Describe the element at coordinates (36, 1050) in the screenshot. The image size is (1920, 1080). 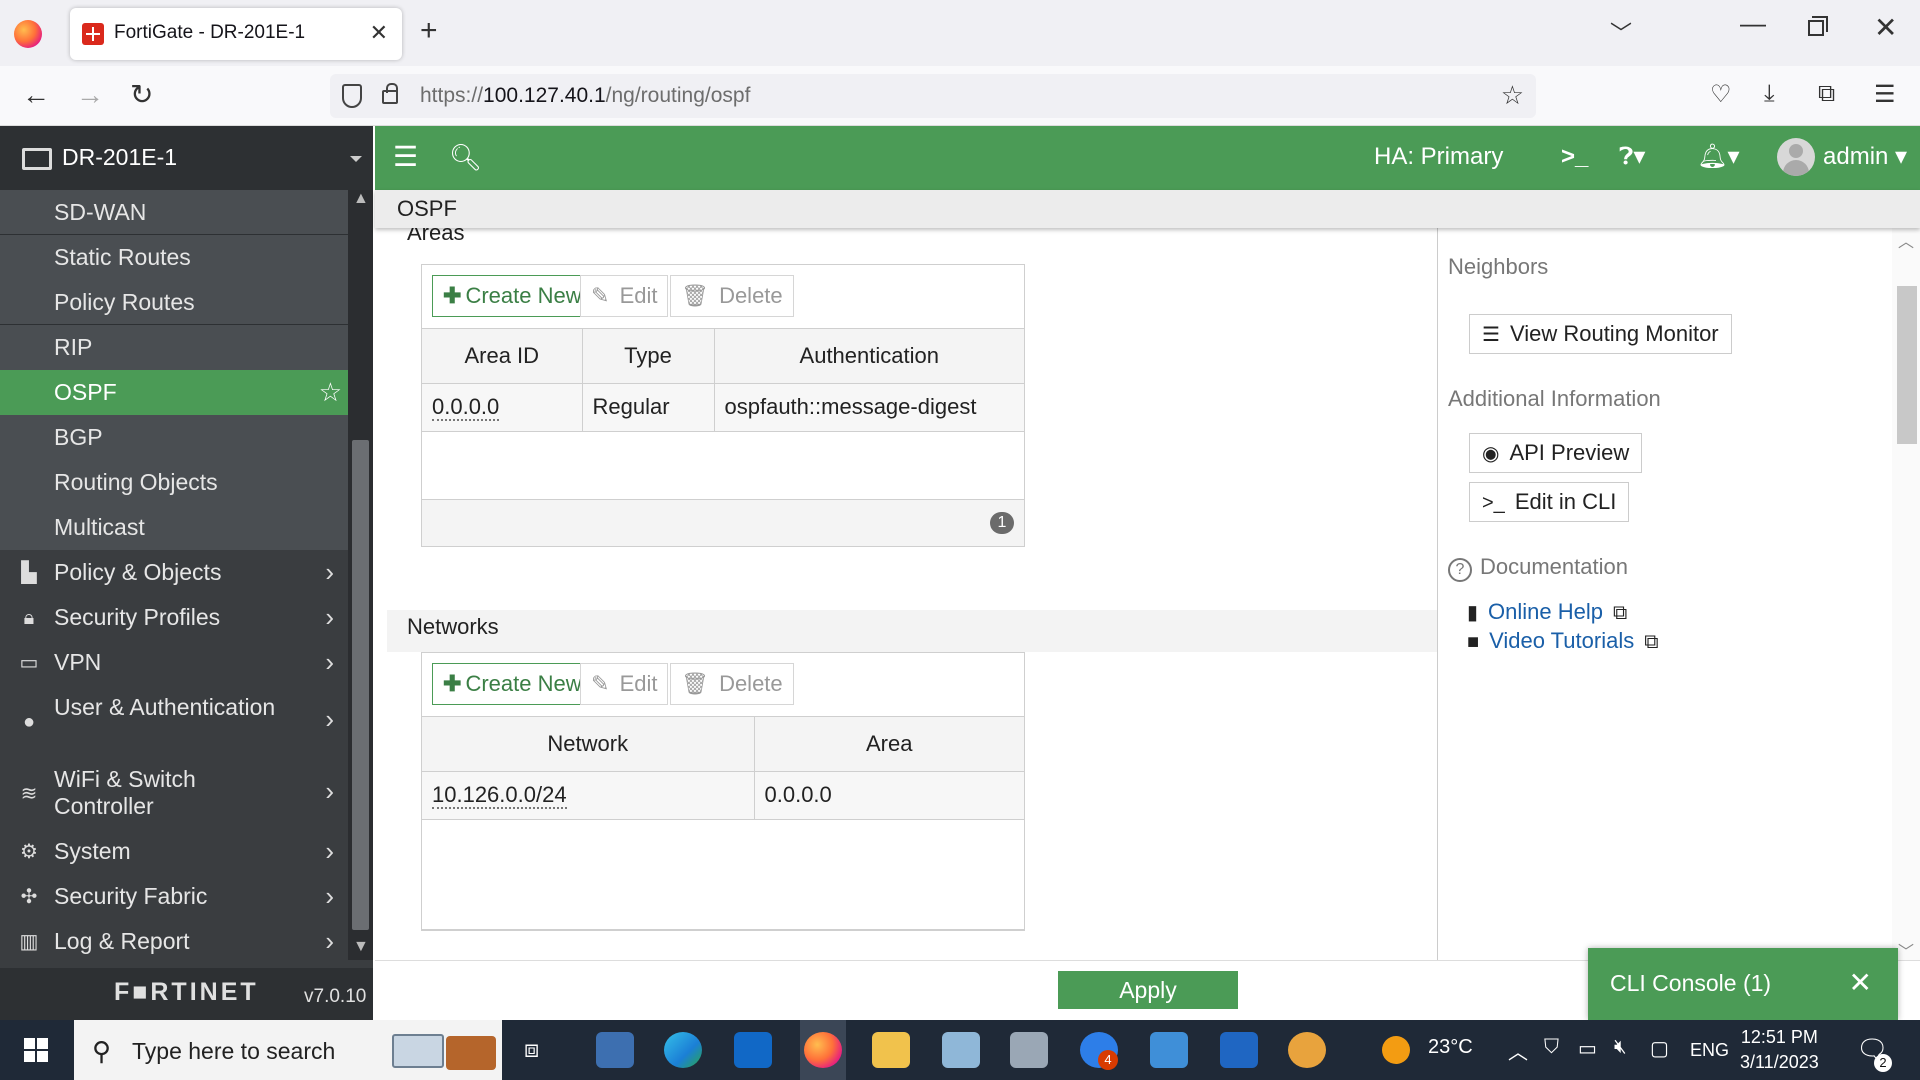
I see `windows-start-icon` at that location.